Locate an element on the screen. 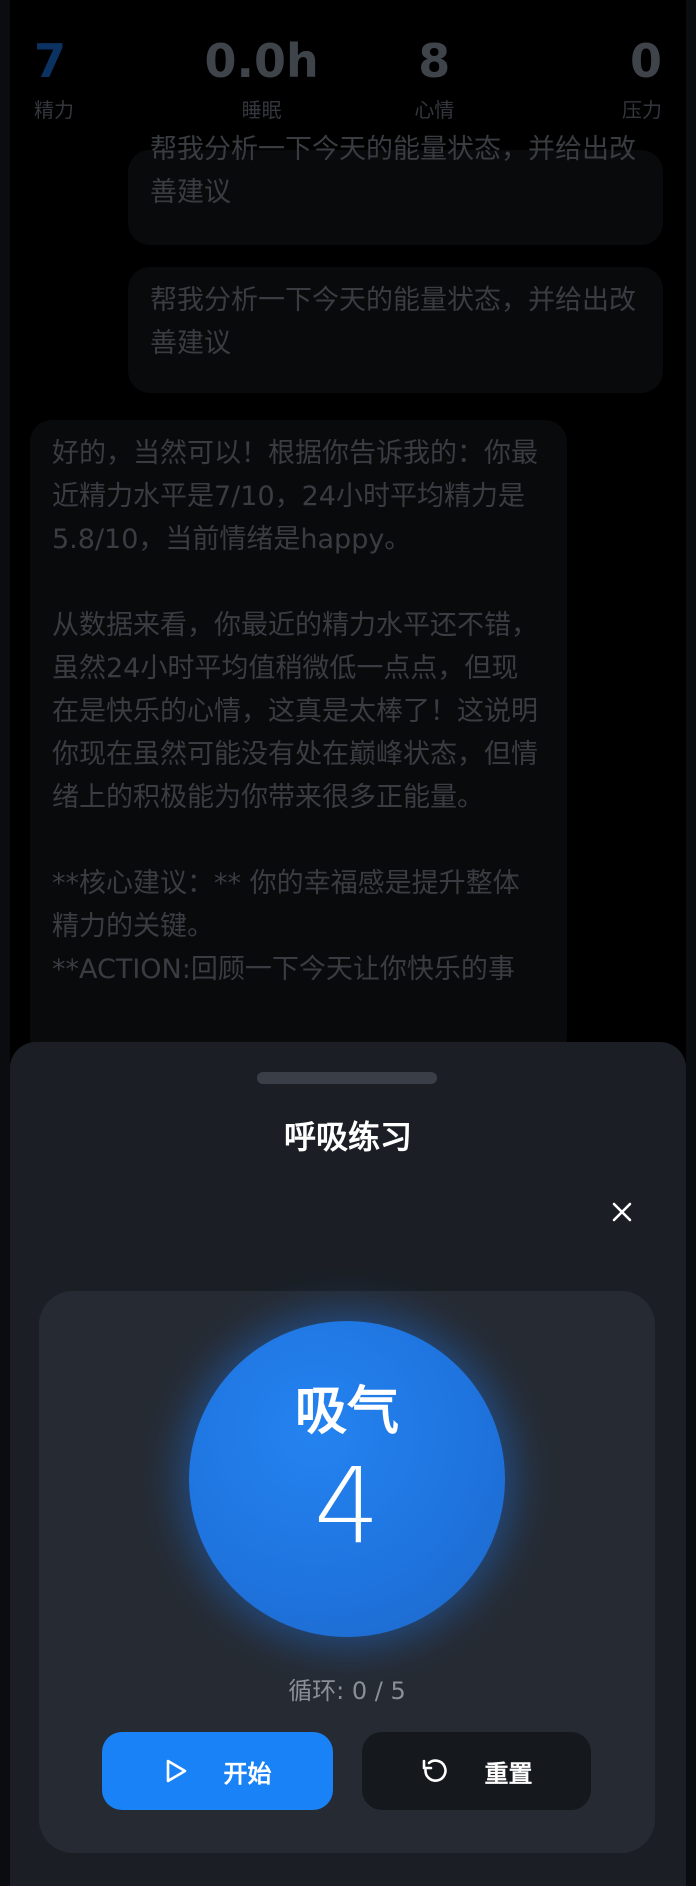 The height and width of the screenshot is (1886, 696). stat-sleep-value: 0.0h is located at coordinates (261, 61).